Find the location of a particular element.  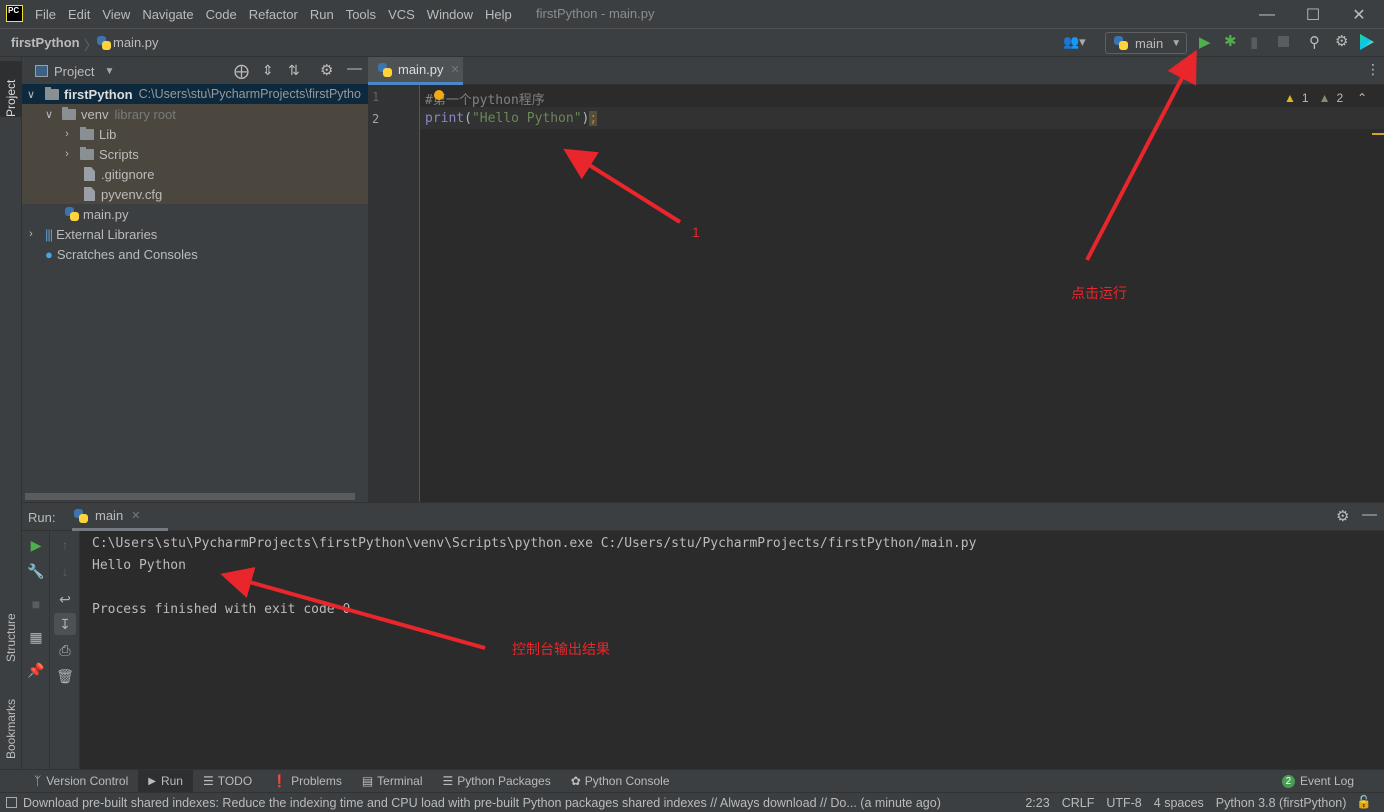

run-with-coverage-icon: ▮ is located at coordinates (1254, 42).